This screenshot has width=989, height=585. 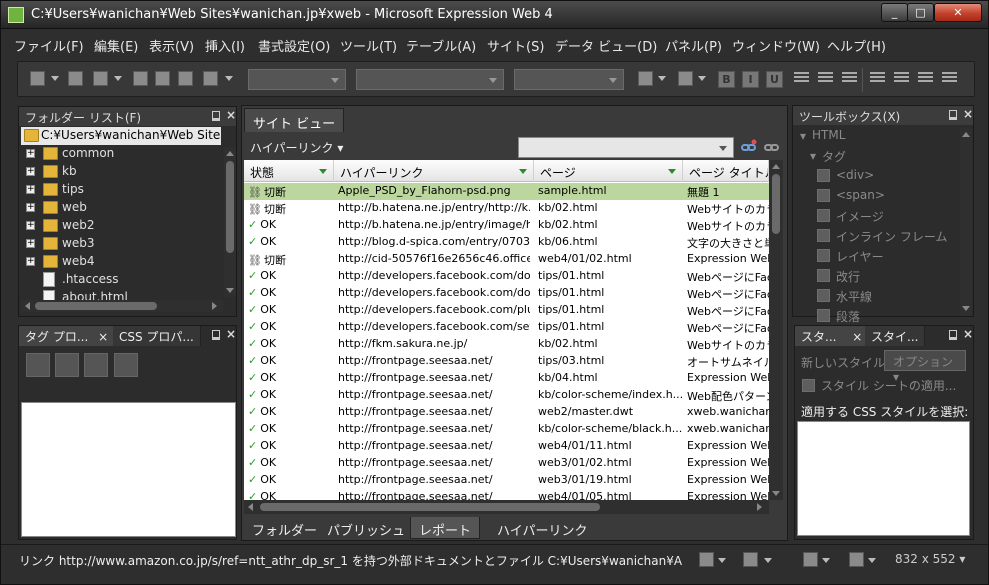 I want to click on menu-format: 書式設定(O), so click(x=294, y=45).